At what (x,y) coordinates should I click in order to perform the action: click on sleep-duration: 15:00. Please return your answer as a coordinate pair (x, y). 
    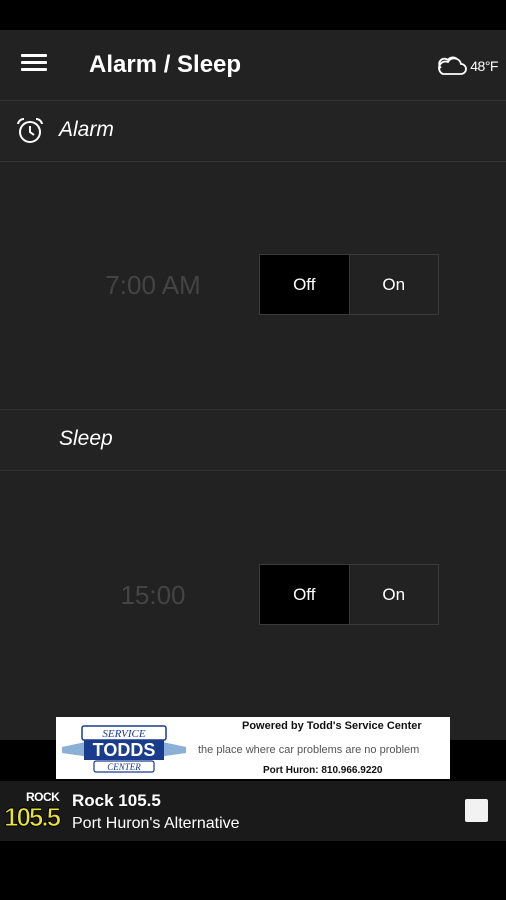
    Looking at the image, I should click on (153, 595).